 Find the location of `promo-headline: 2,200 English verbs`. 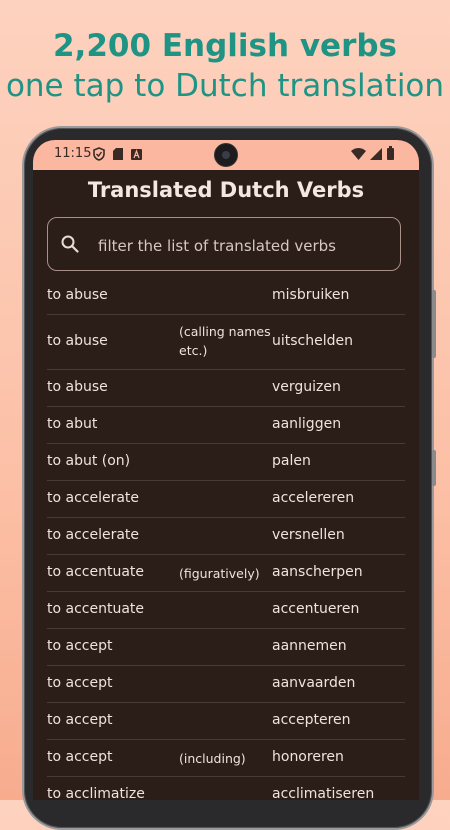

promo-headline: 2,200 English verbs is located at coordinates (224, 46).